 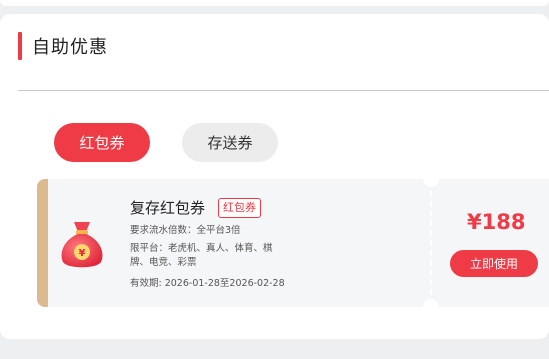 What do you see at coordinates (185, 230) in the screenshot?
I see `coupon-requirement: 要求流水倍数：全平台3倍` at bounding box center [185, 230].